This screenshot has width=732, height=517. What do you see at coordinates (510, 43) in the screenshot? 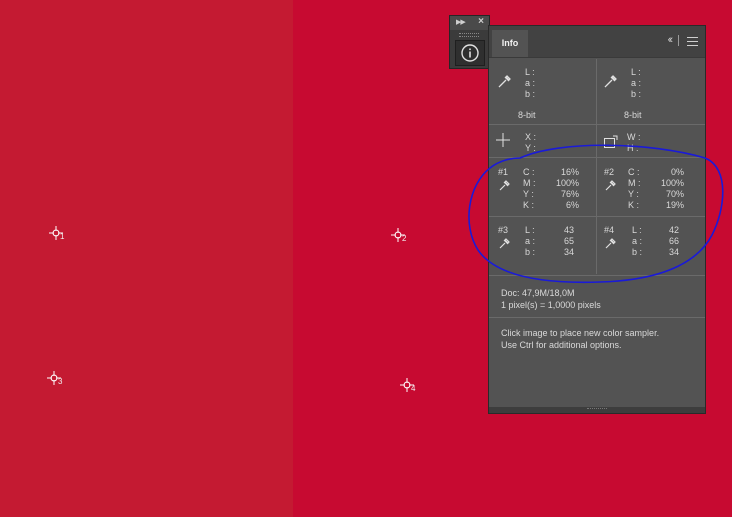
I see `tab-info: Info` at bounding box center [510, 43].